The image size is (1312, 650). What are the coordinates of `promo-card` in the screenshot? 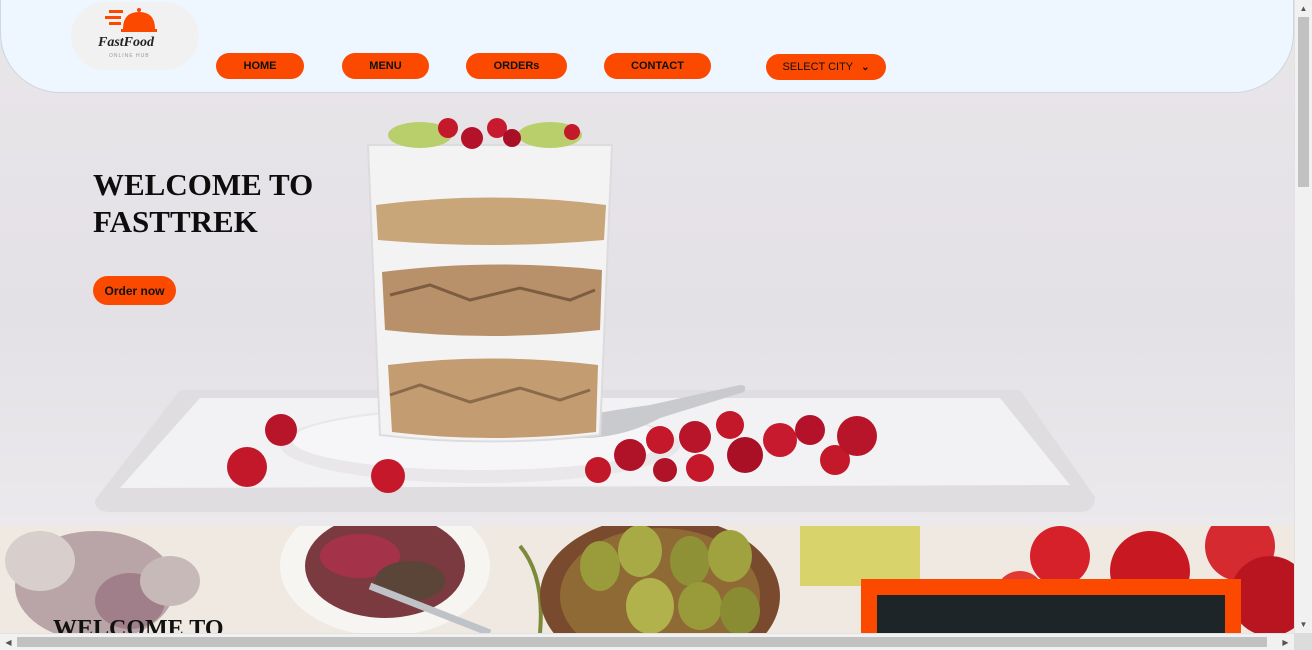 It's located at (1051, 606).